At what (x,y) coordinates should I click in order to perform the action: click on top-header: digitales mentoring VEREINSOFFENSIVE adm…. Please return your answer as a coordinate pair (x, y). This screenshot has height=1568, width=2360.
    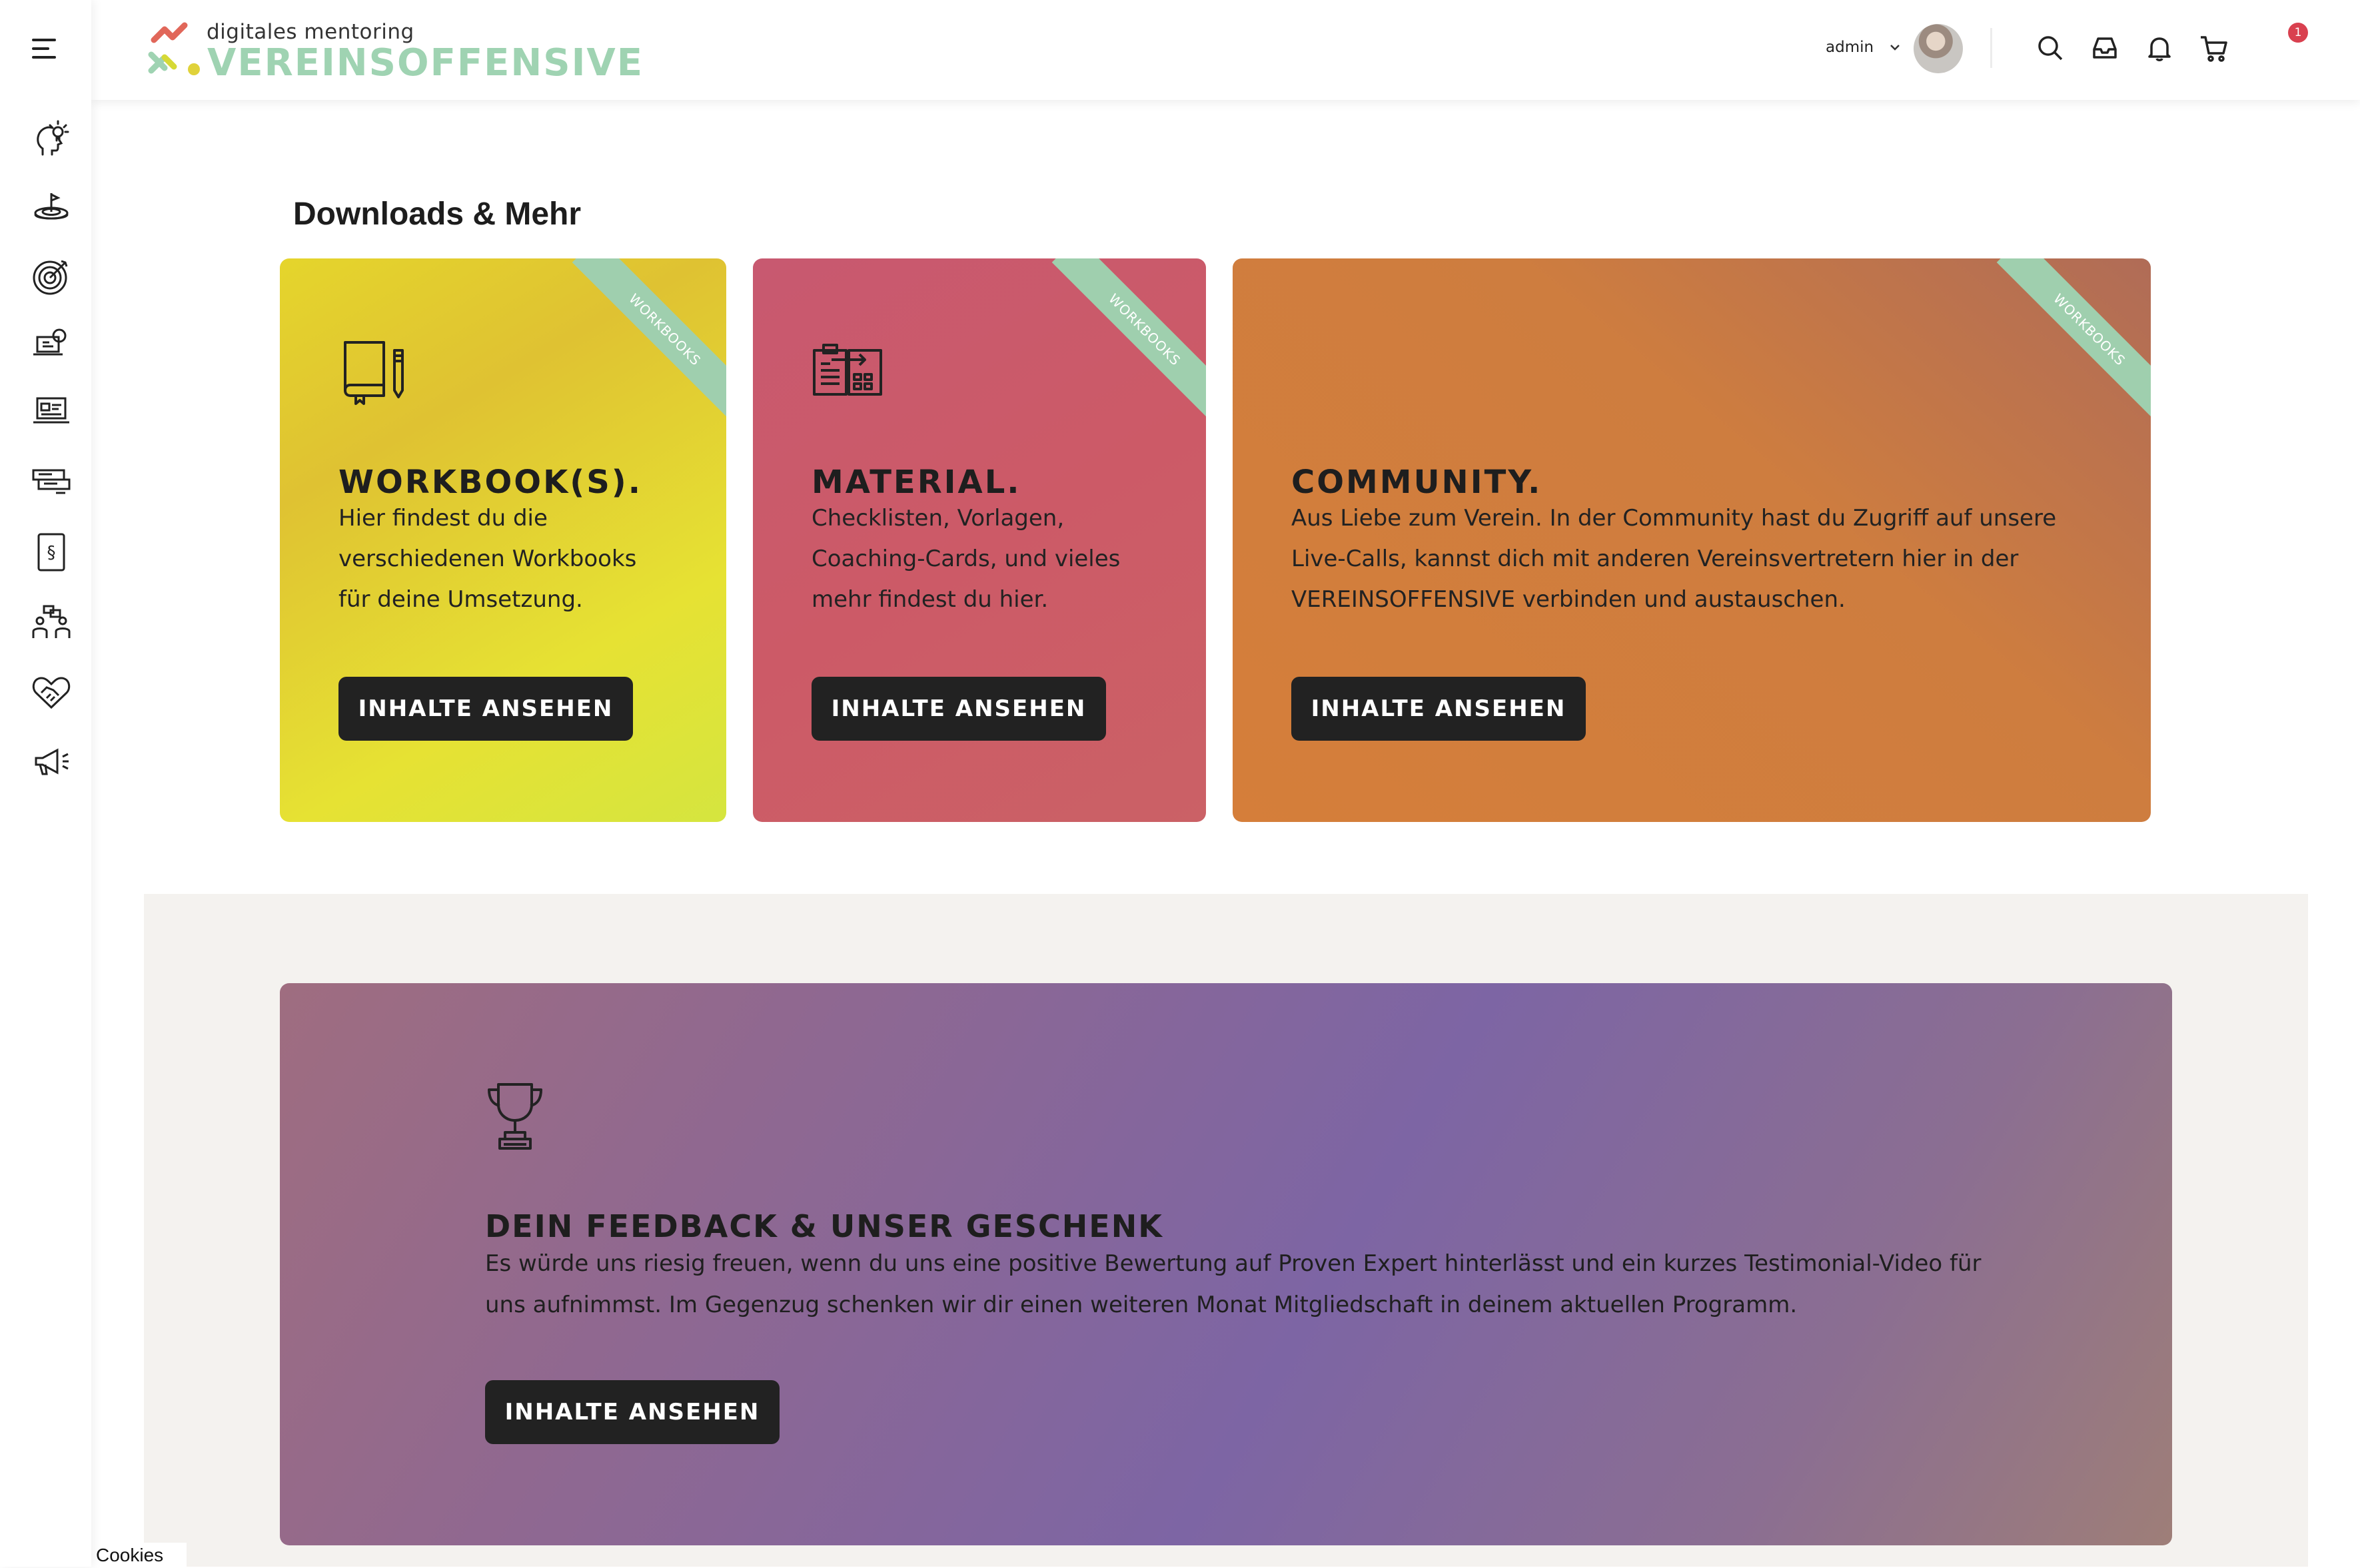
    Looking at the image, I should click on (1225, 50).